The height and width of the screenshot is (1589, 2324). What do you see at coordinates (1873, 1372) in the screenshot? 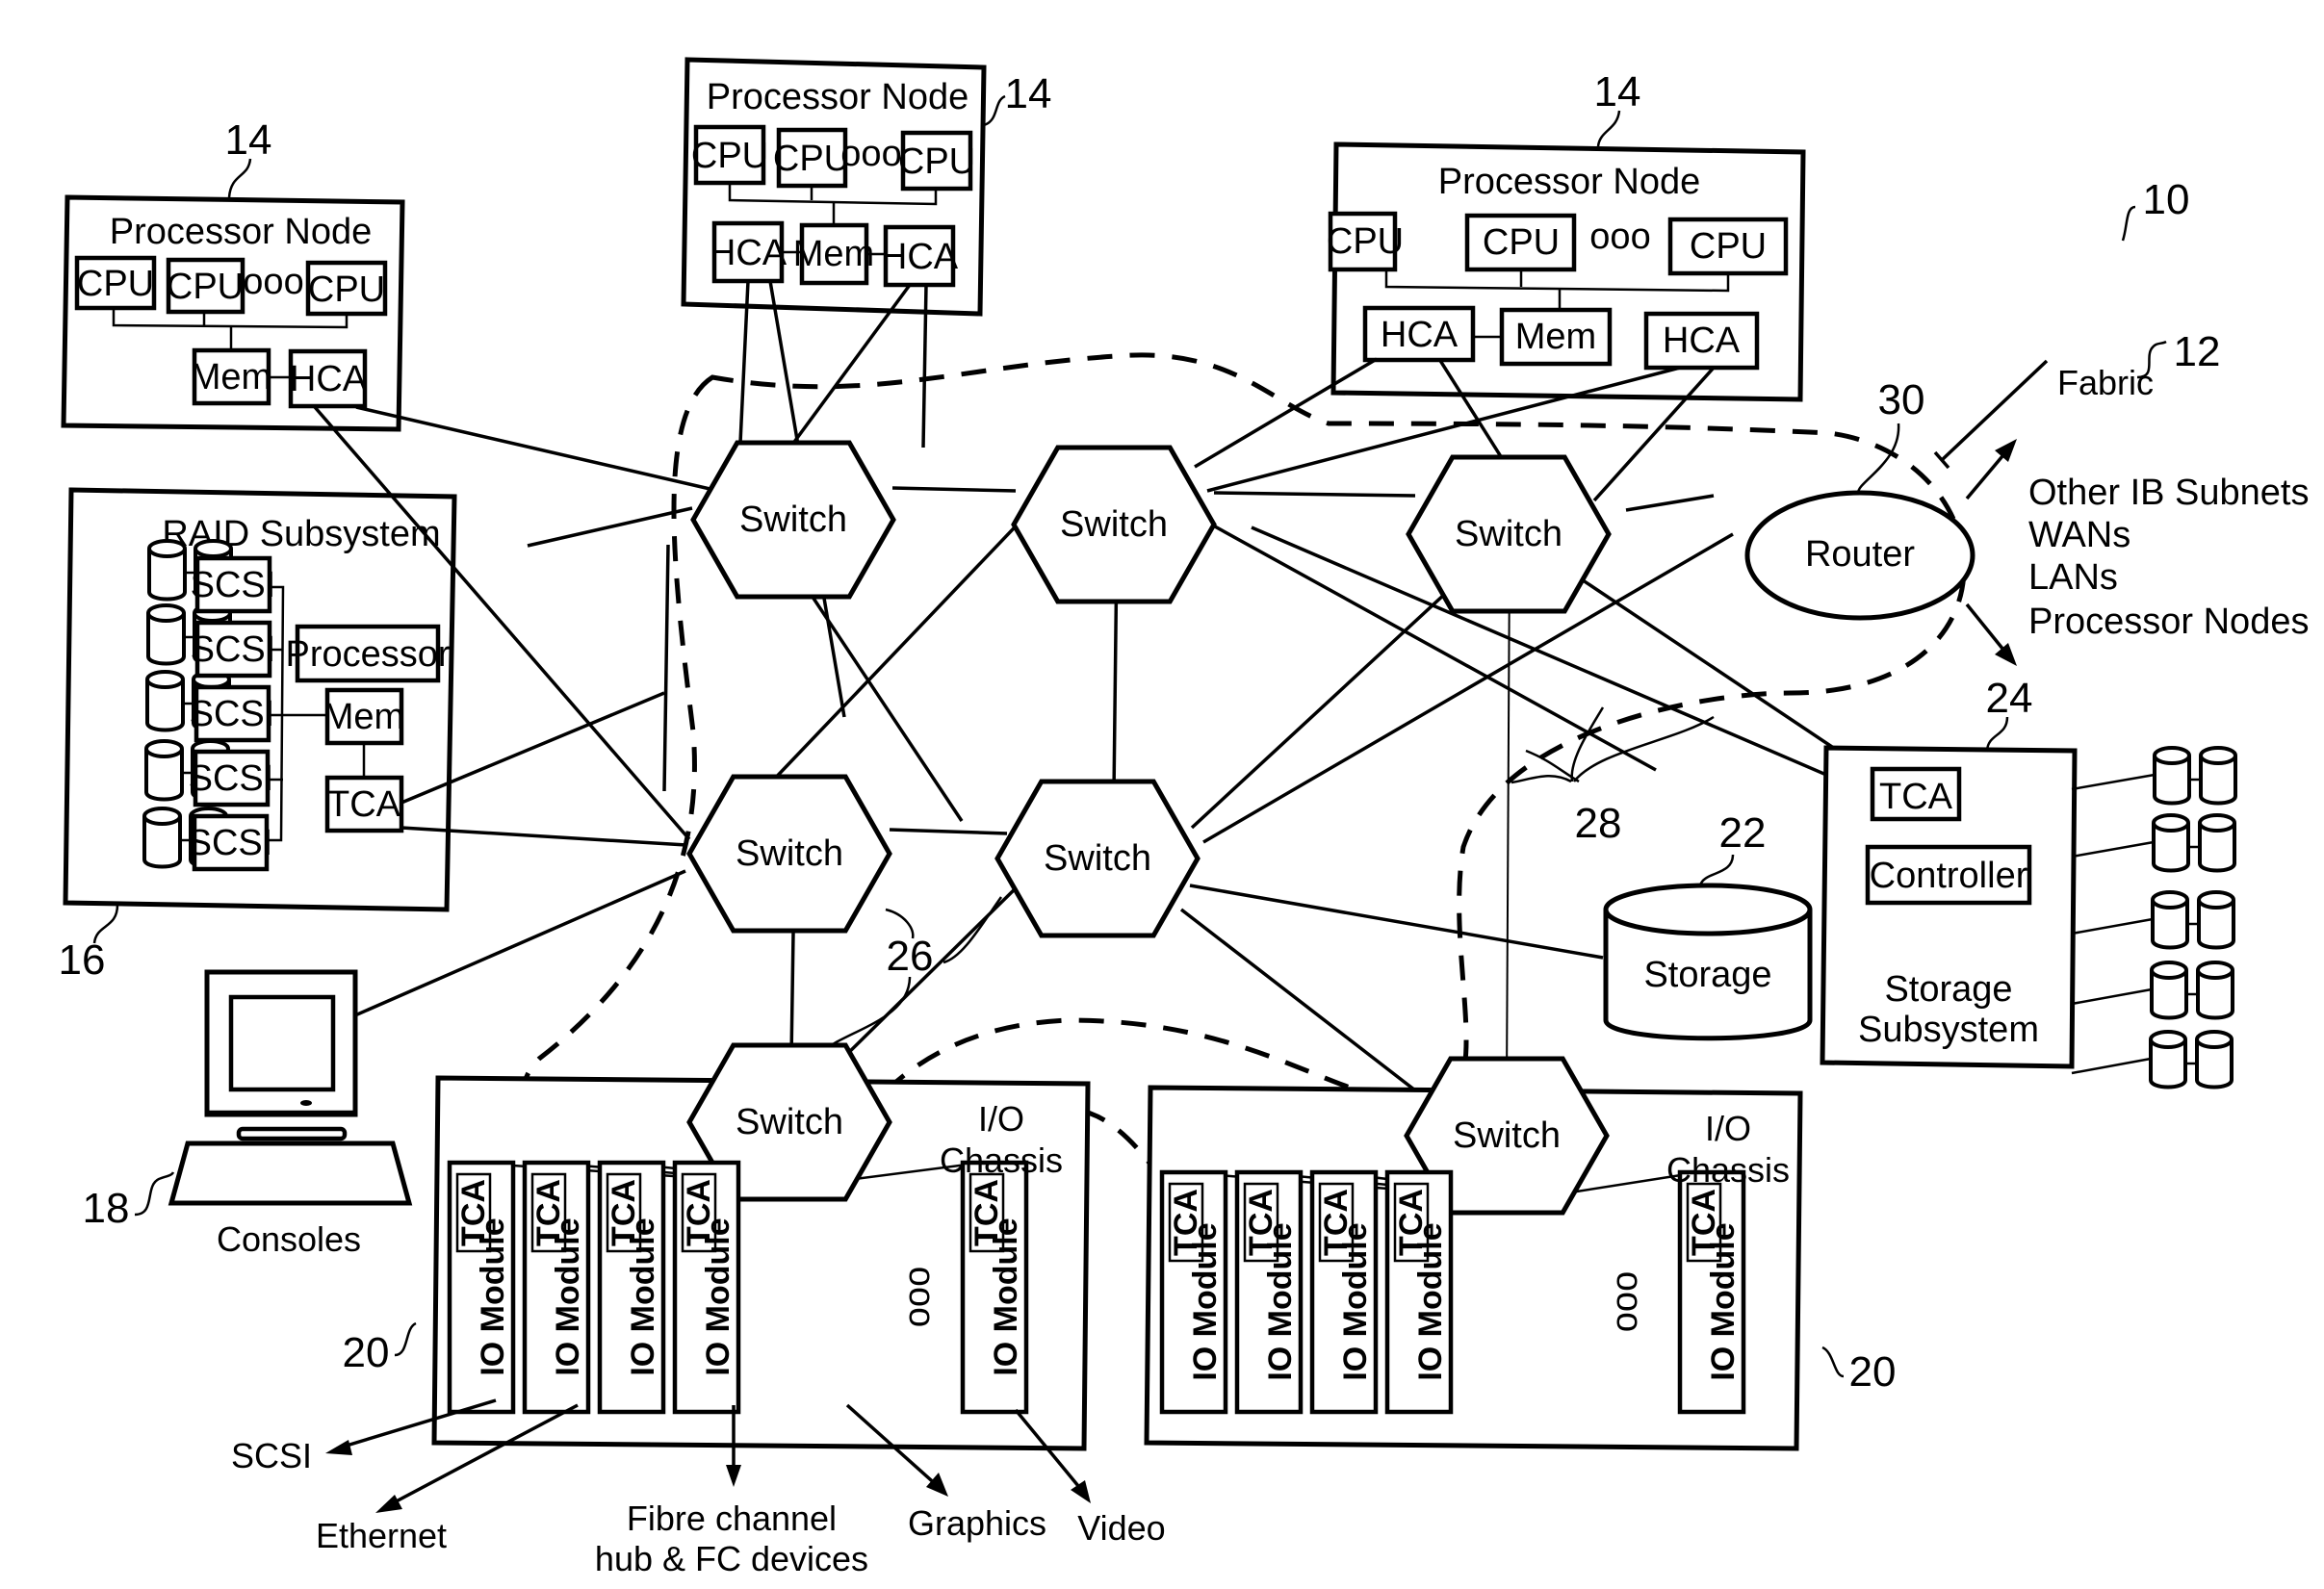
I see `ref-20: 20` at bounding box center [1873, 1372].